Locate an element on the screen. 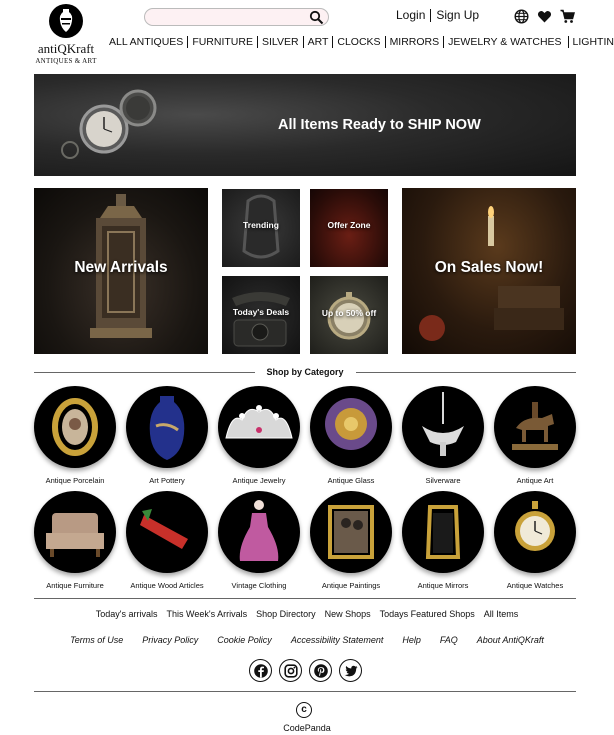 This screenshot has width=614, height=735. trending-tile: Trending is located at coordinates (261, 228).